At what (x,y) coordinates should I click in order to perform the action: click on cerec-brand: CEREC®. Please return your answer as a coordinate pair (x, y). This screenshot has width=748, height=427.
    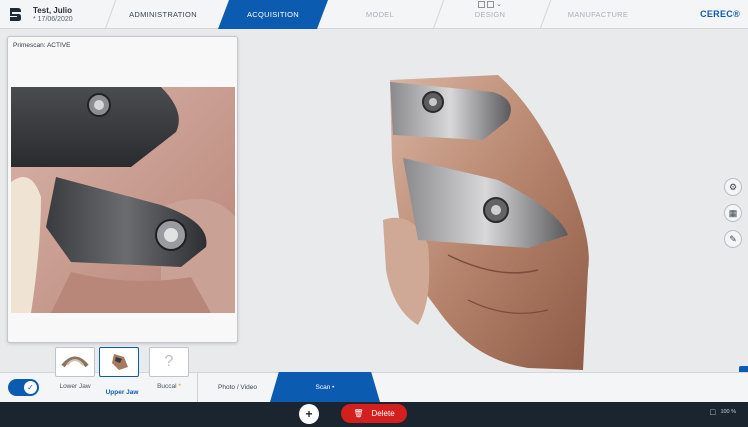
    Looking at the image, I should click on (720, 14).